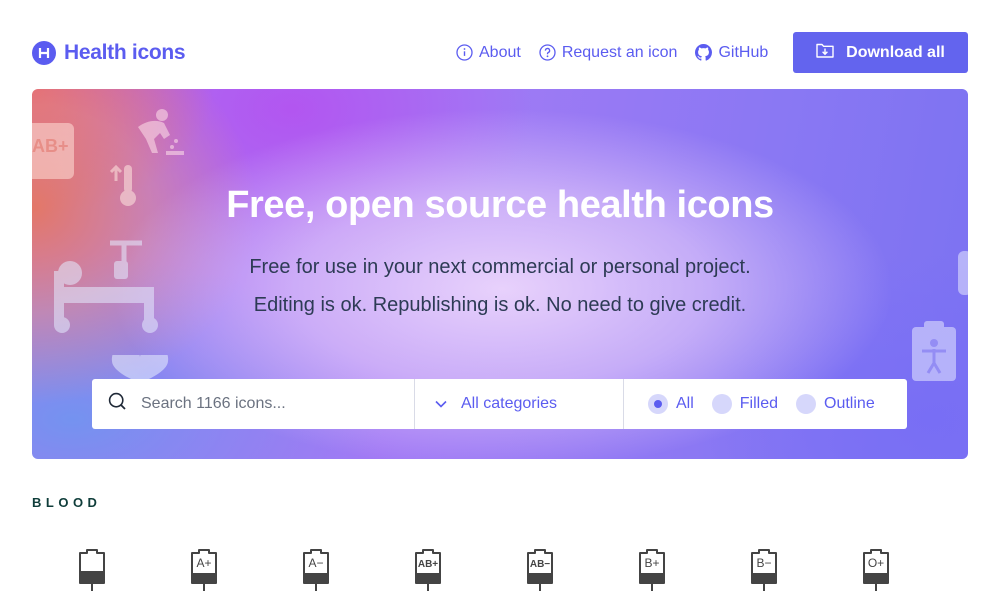 The height and width of the screenshot is (600, 1000). I want to click on nav-about-label: About, so click(500, 52).